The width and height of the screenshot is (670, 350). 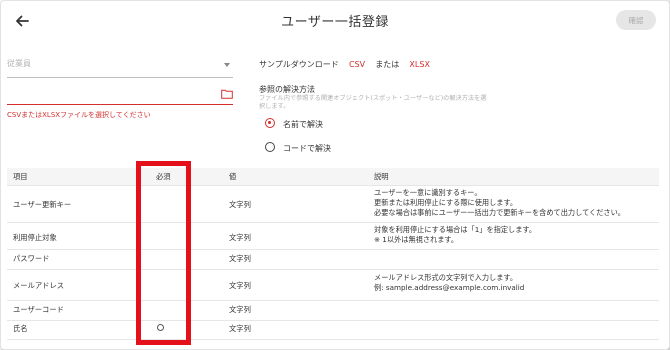 I want to click on description-line: ※ 1以外は無視されます。, so click(x=416, y=239).